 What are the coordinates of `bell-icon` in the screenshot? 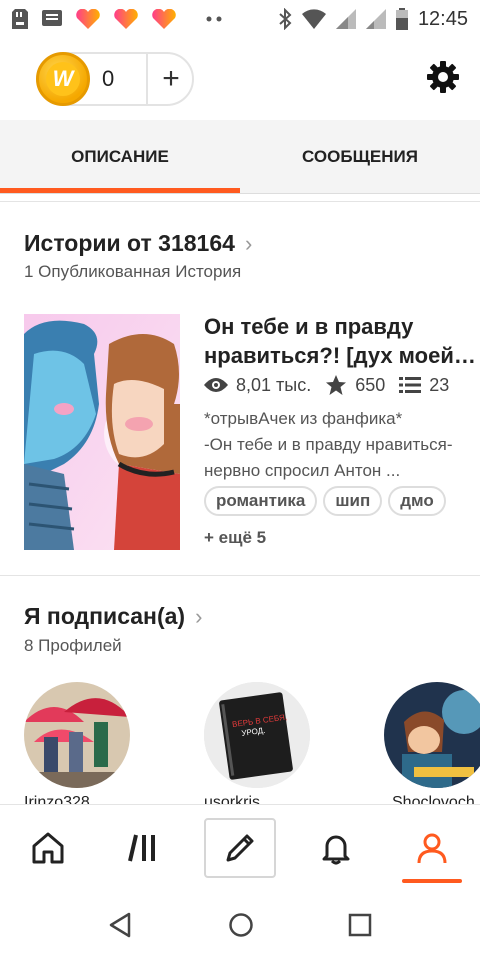 It's located at (336, 850).